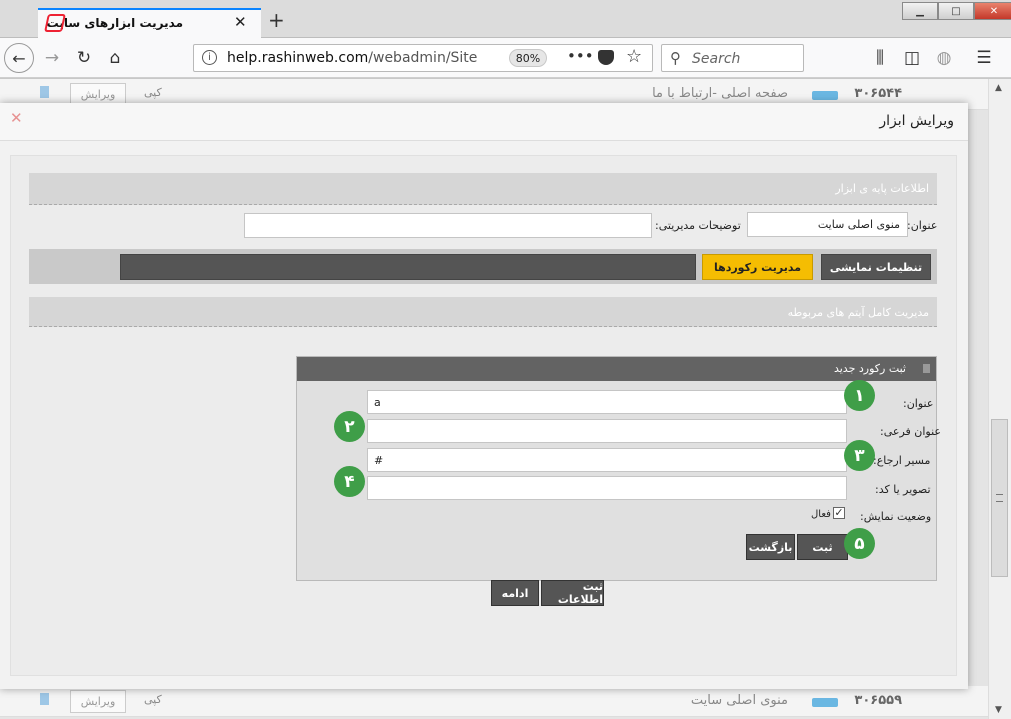  Describe the element at coordinates (698, 225) in the screenshot. I see `admin-notes-label: توضیحات مدیریتی:` at that location.